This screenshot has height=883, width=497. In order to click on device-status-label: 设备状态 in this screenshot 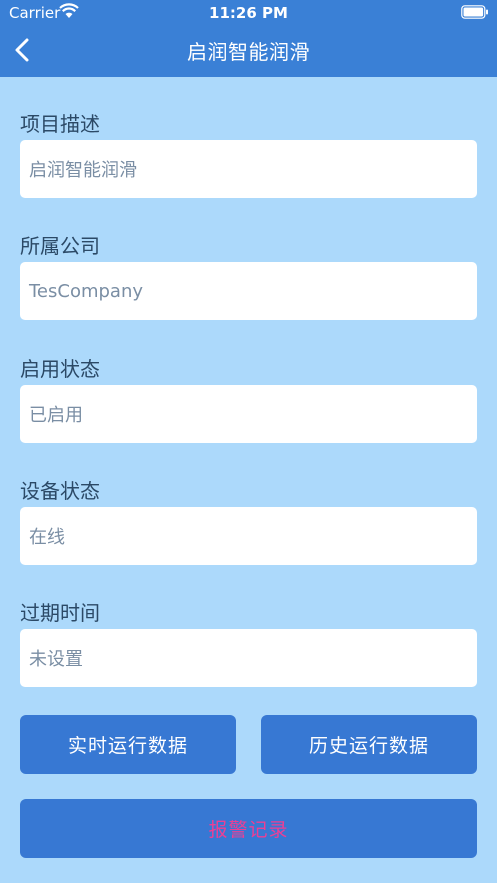, I will do `click(60, 491)`.